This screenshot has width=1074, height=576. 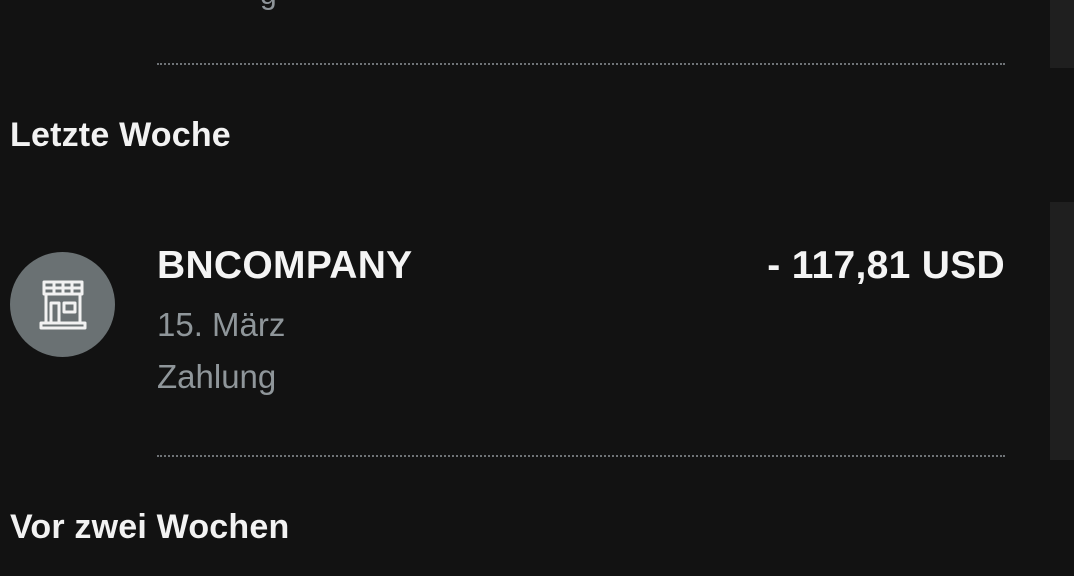 I want to click on transaction-type: Zahlung, so click(x=217, y=376).